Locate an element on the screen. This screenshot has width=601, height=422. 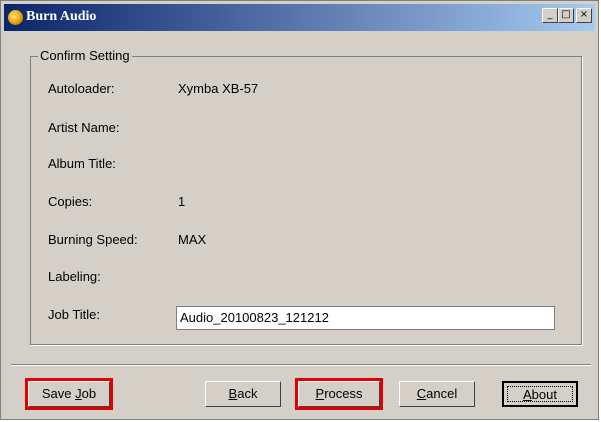
job-title-label: Job Title: is located at coordinates (74, 314).